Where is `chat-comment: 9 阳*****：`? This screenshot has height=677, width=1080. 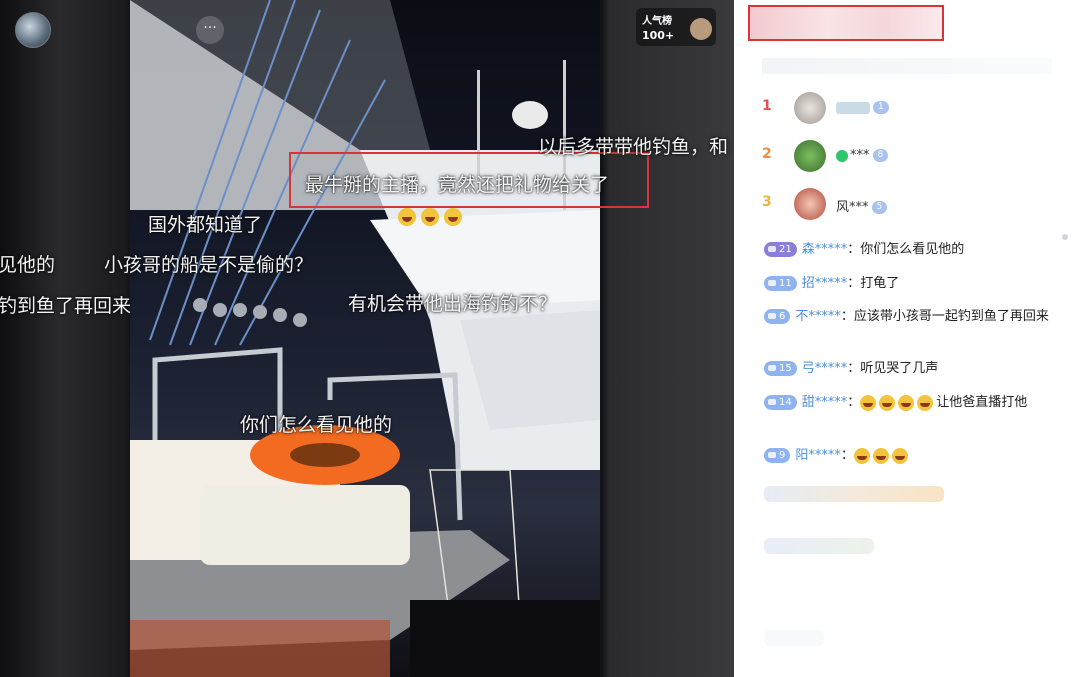
chat-comment: 9 阳*****： is located at coordinates (907, 455).